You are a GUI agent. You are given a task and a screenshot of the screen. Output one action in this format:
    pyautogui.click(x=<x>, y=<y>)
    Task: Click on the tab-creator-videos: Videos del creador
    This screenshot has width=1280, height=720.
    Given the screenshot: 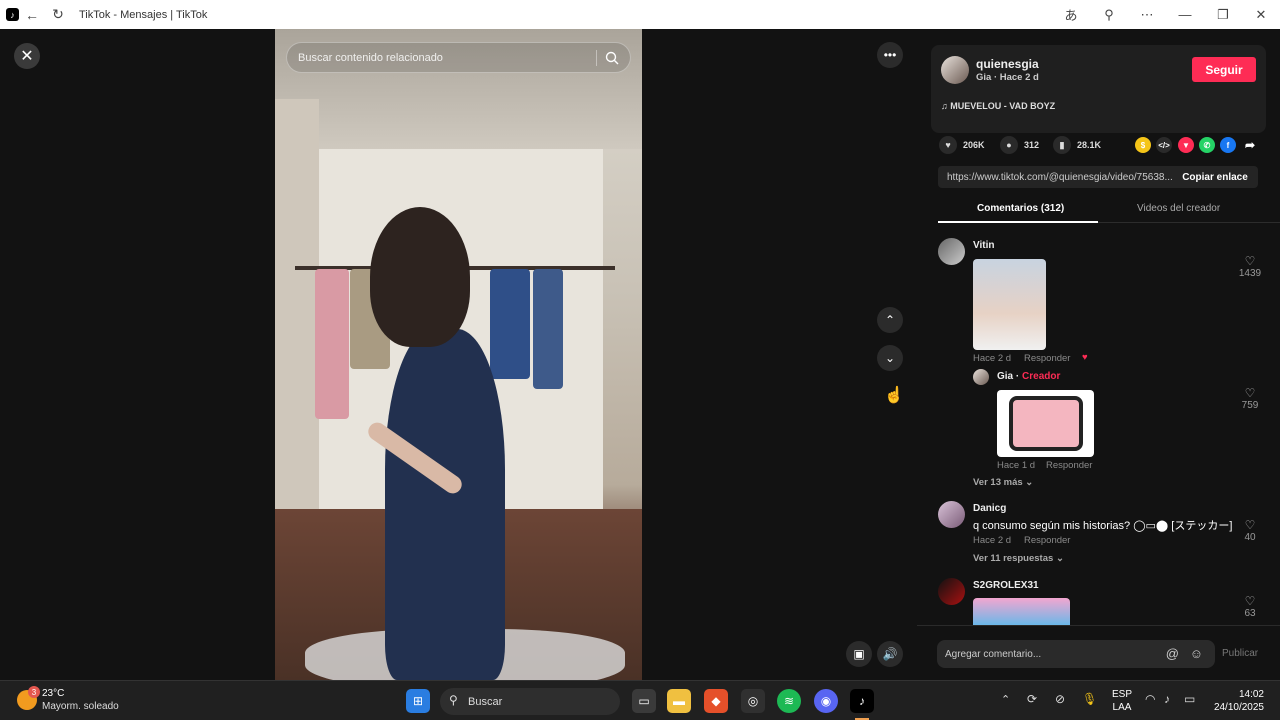 What is the action you would take?
    pyautogui.click(x=1178, y=208)
    